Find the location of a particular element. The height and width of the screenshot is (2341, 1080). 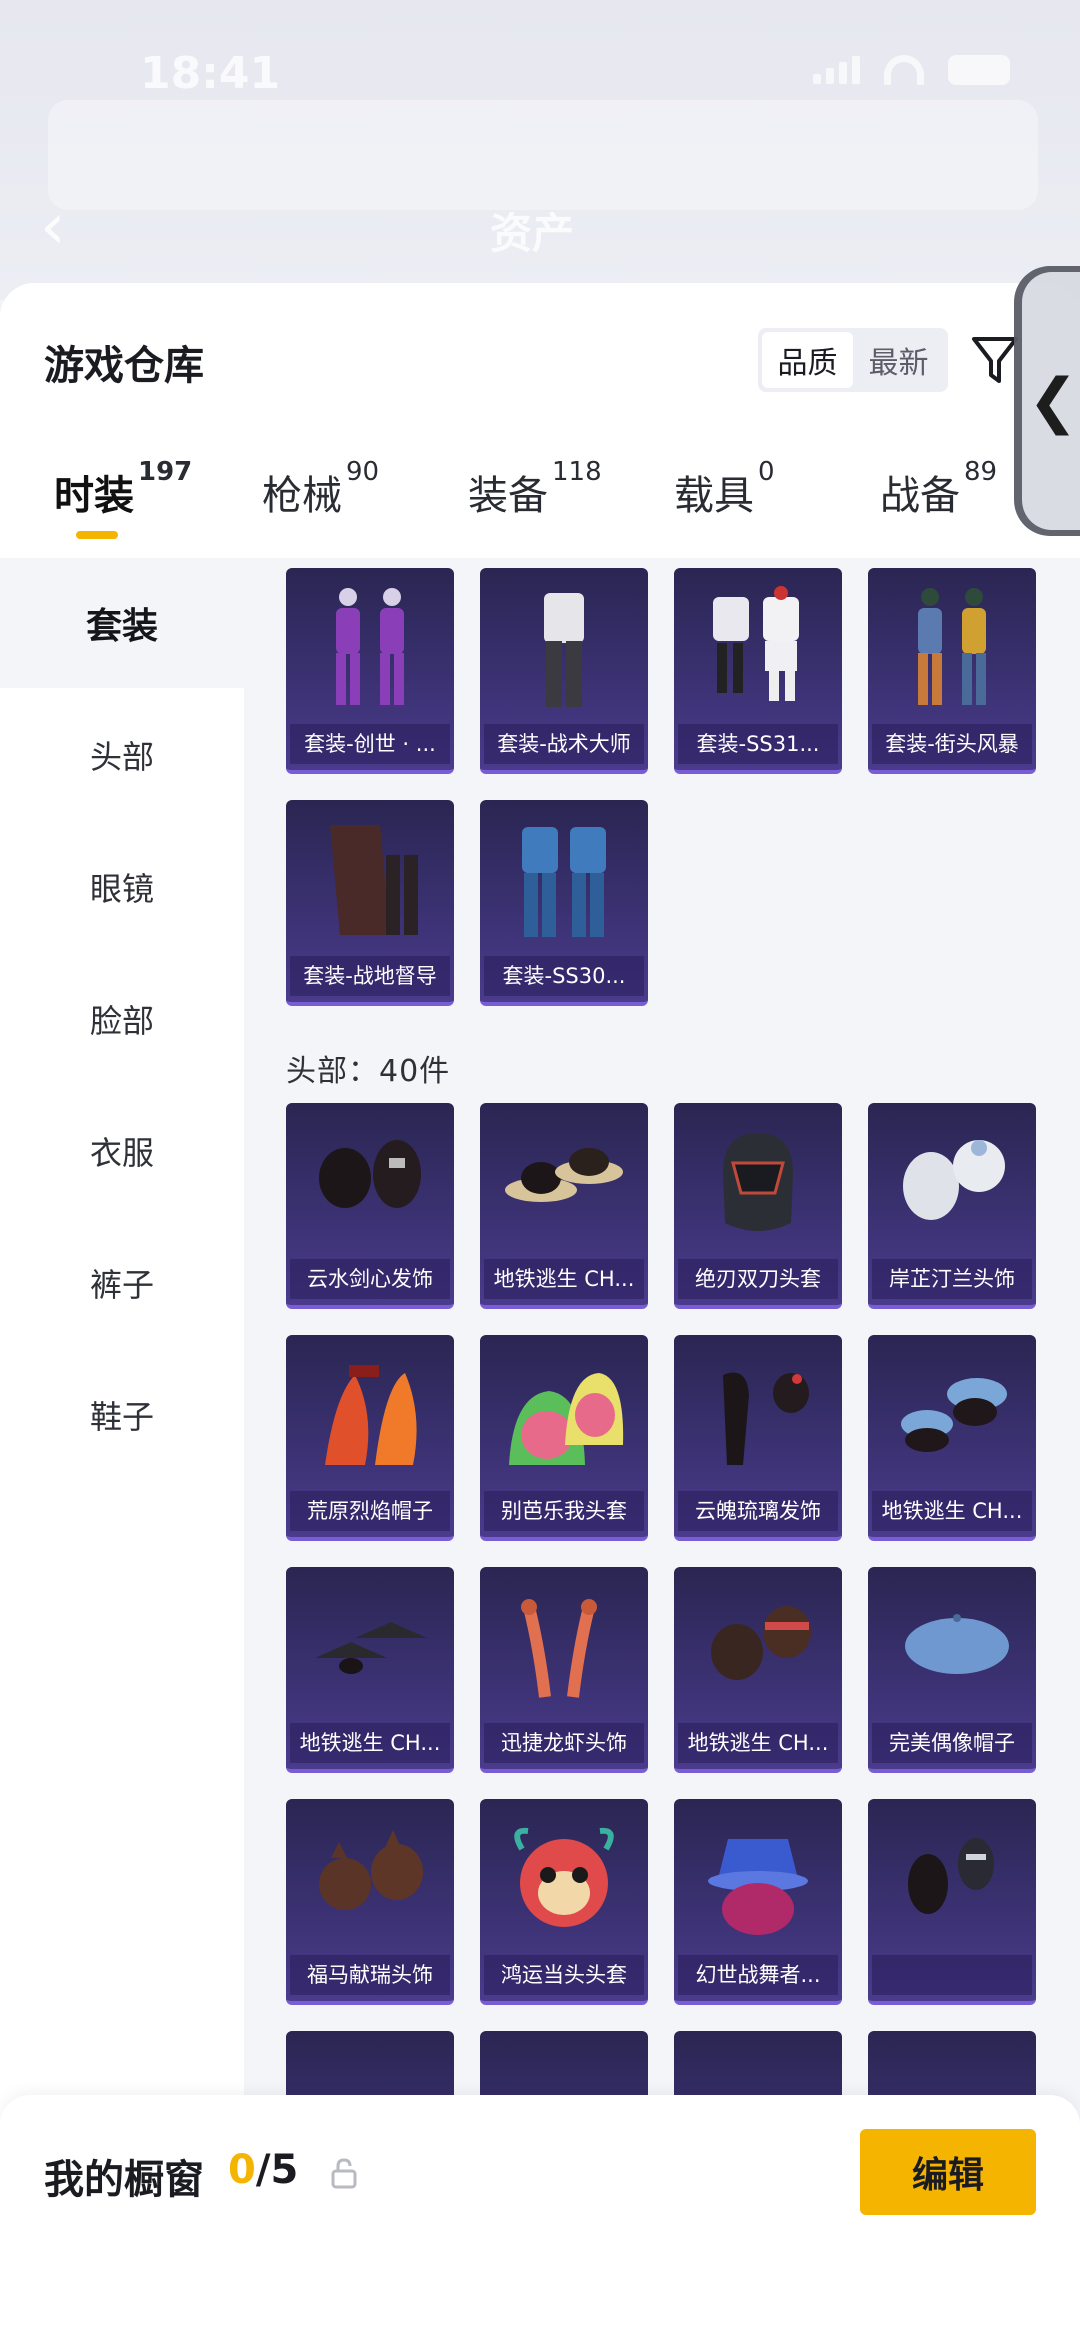

head-item-card is located at coordinates (952, 1902).